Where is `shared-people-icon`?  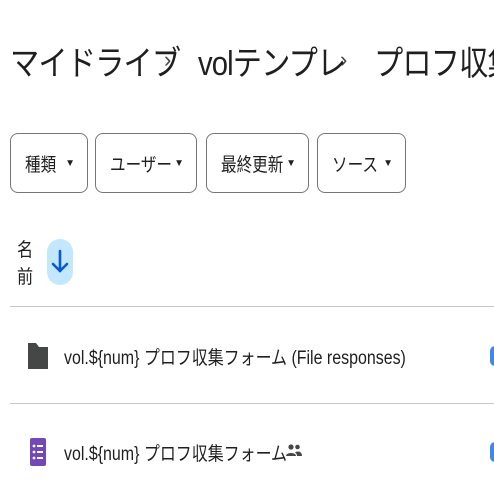
shared-people-icon is located at coordinates (293, 452).